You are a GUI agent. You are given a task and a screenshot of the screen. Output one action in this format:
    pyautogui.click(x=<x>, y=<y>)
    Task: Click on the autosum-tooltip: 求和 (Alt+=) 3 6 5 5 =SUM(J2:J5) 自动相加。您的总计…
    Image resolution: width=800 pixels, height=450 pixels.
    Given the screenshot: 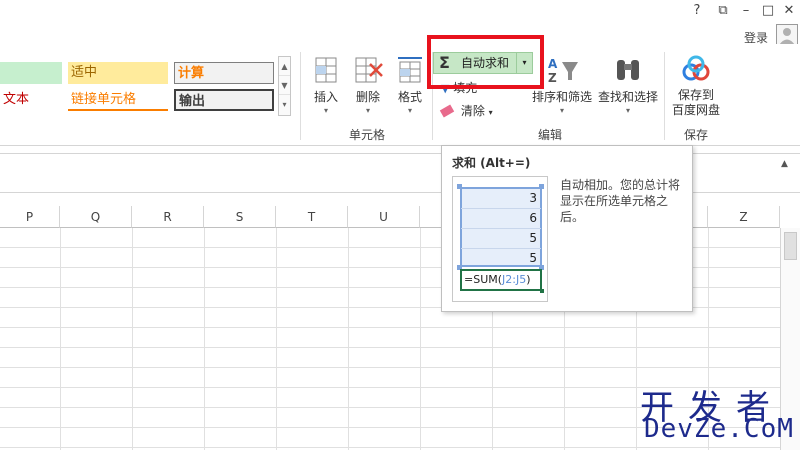 What is the action you would take?
    pyautogui.click(x=567, y=228)
    